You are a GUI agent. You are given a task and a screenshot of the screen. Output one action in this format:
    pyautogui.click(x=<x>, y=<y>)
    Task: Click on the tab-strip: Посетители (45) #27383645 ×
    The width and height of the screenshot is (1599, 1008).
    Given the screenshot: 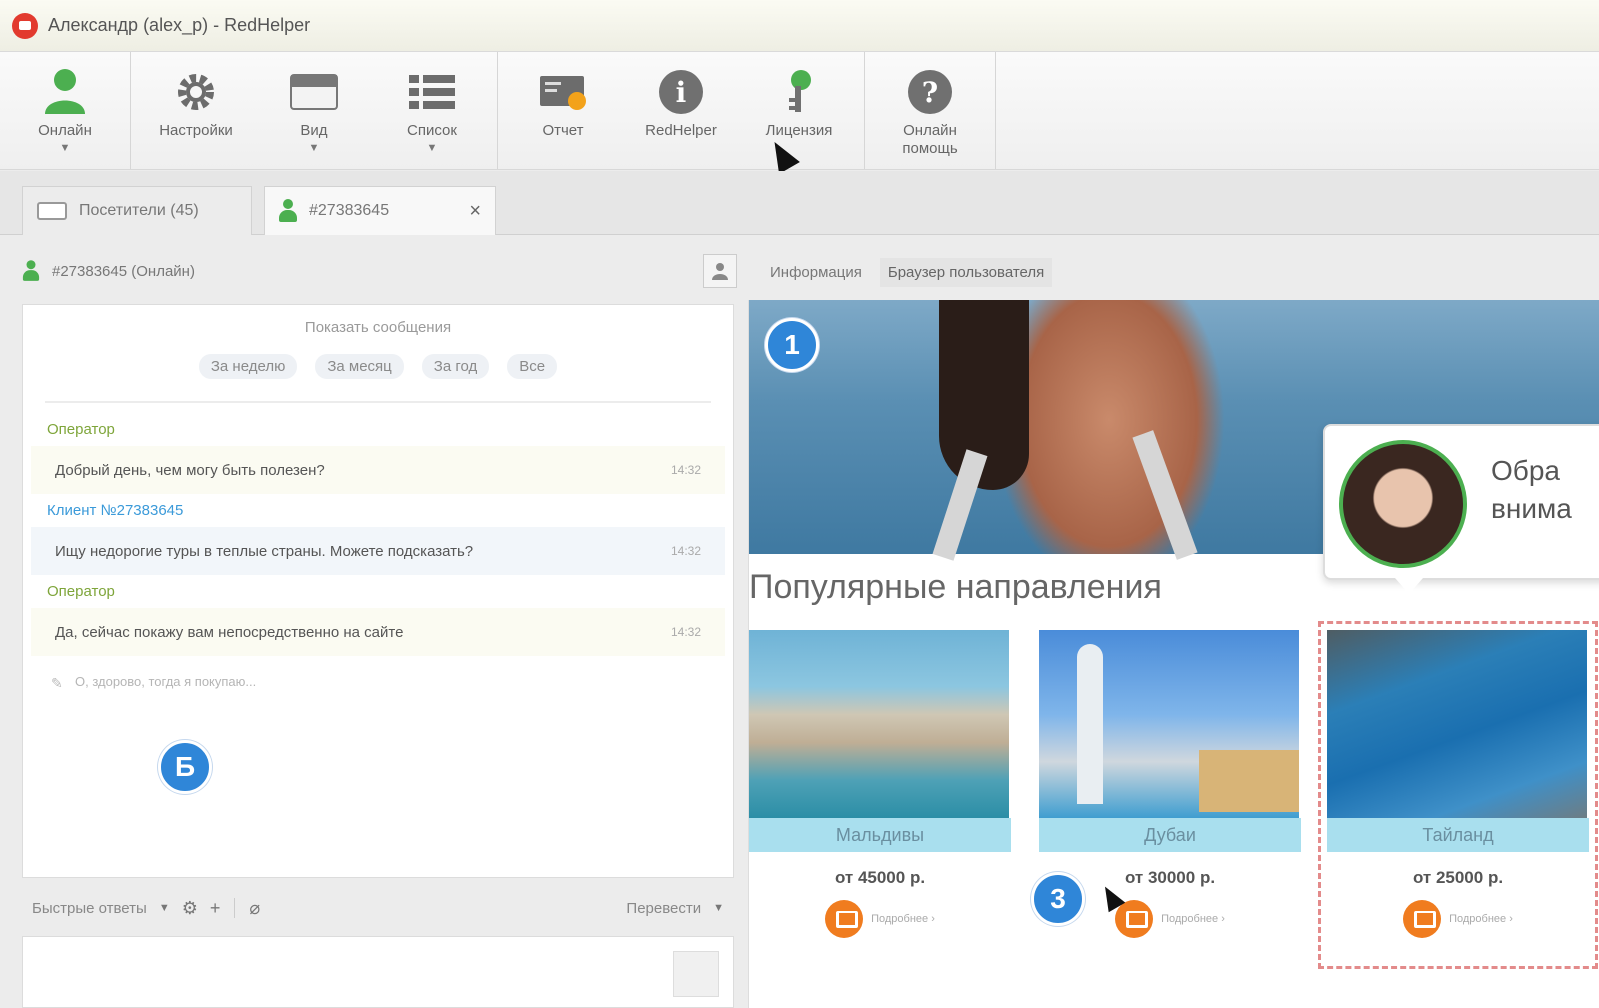 What is the action you would take?
    pyautogui.click(x=799, y=203)
    